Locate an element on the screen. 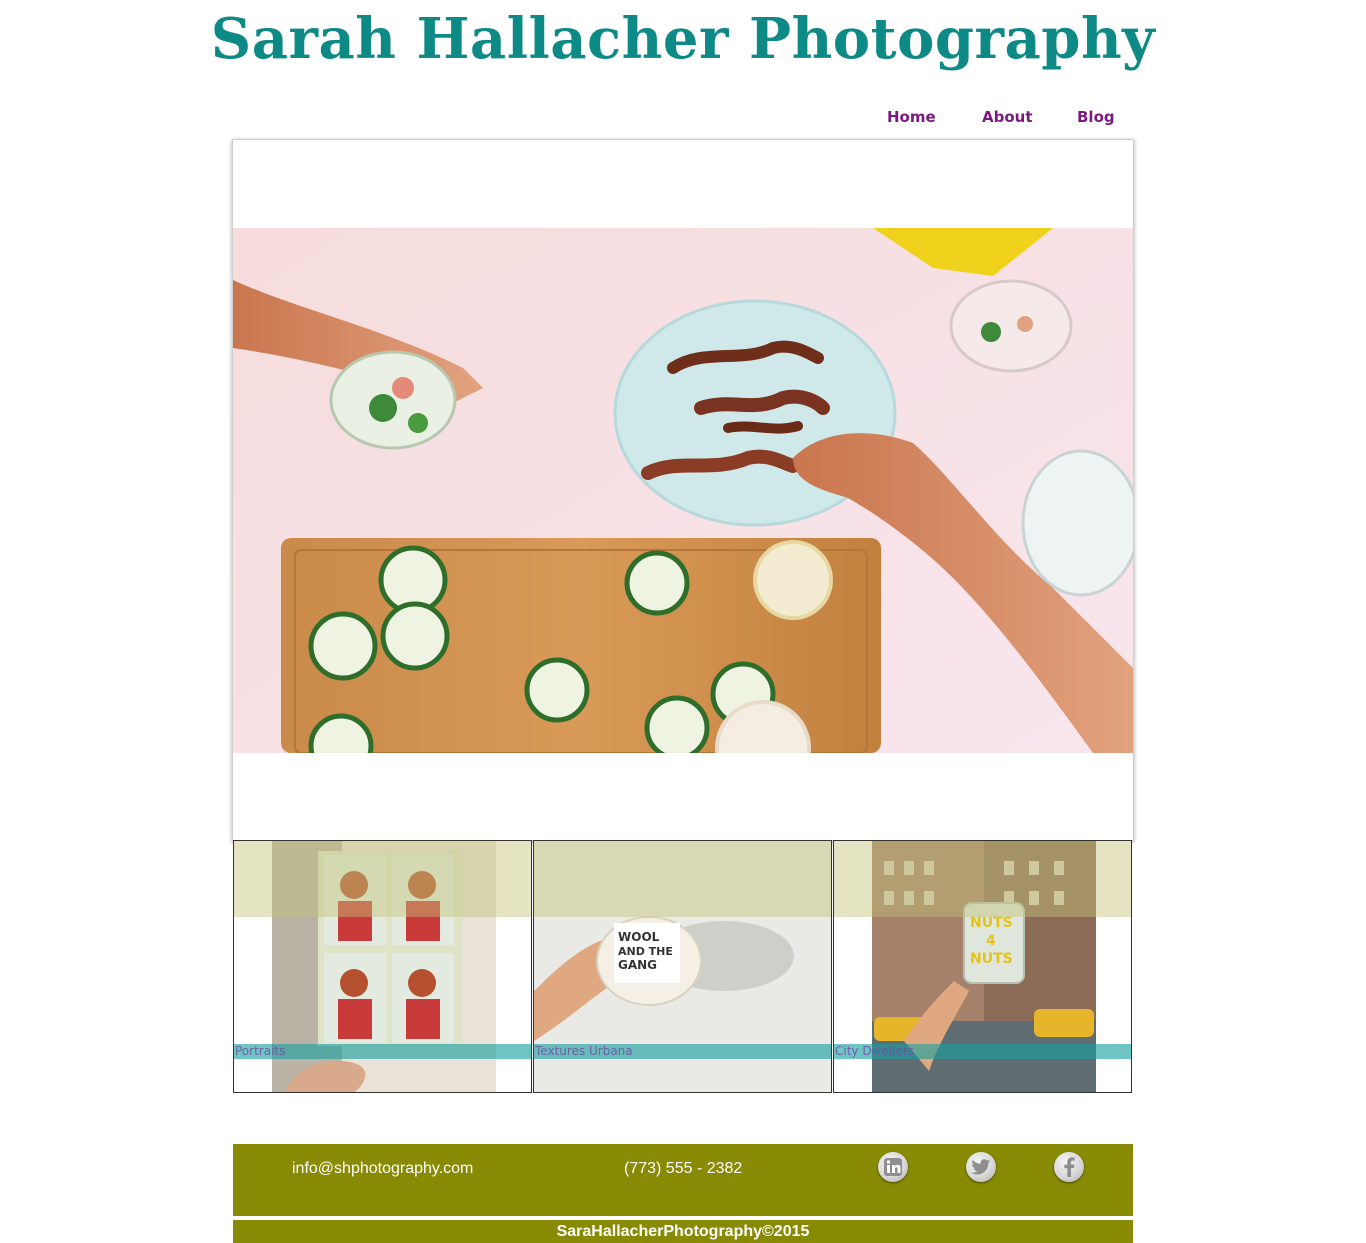  svg-text: GANG is located at coordinates (637, 965).